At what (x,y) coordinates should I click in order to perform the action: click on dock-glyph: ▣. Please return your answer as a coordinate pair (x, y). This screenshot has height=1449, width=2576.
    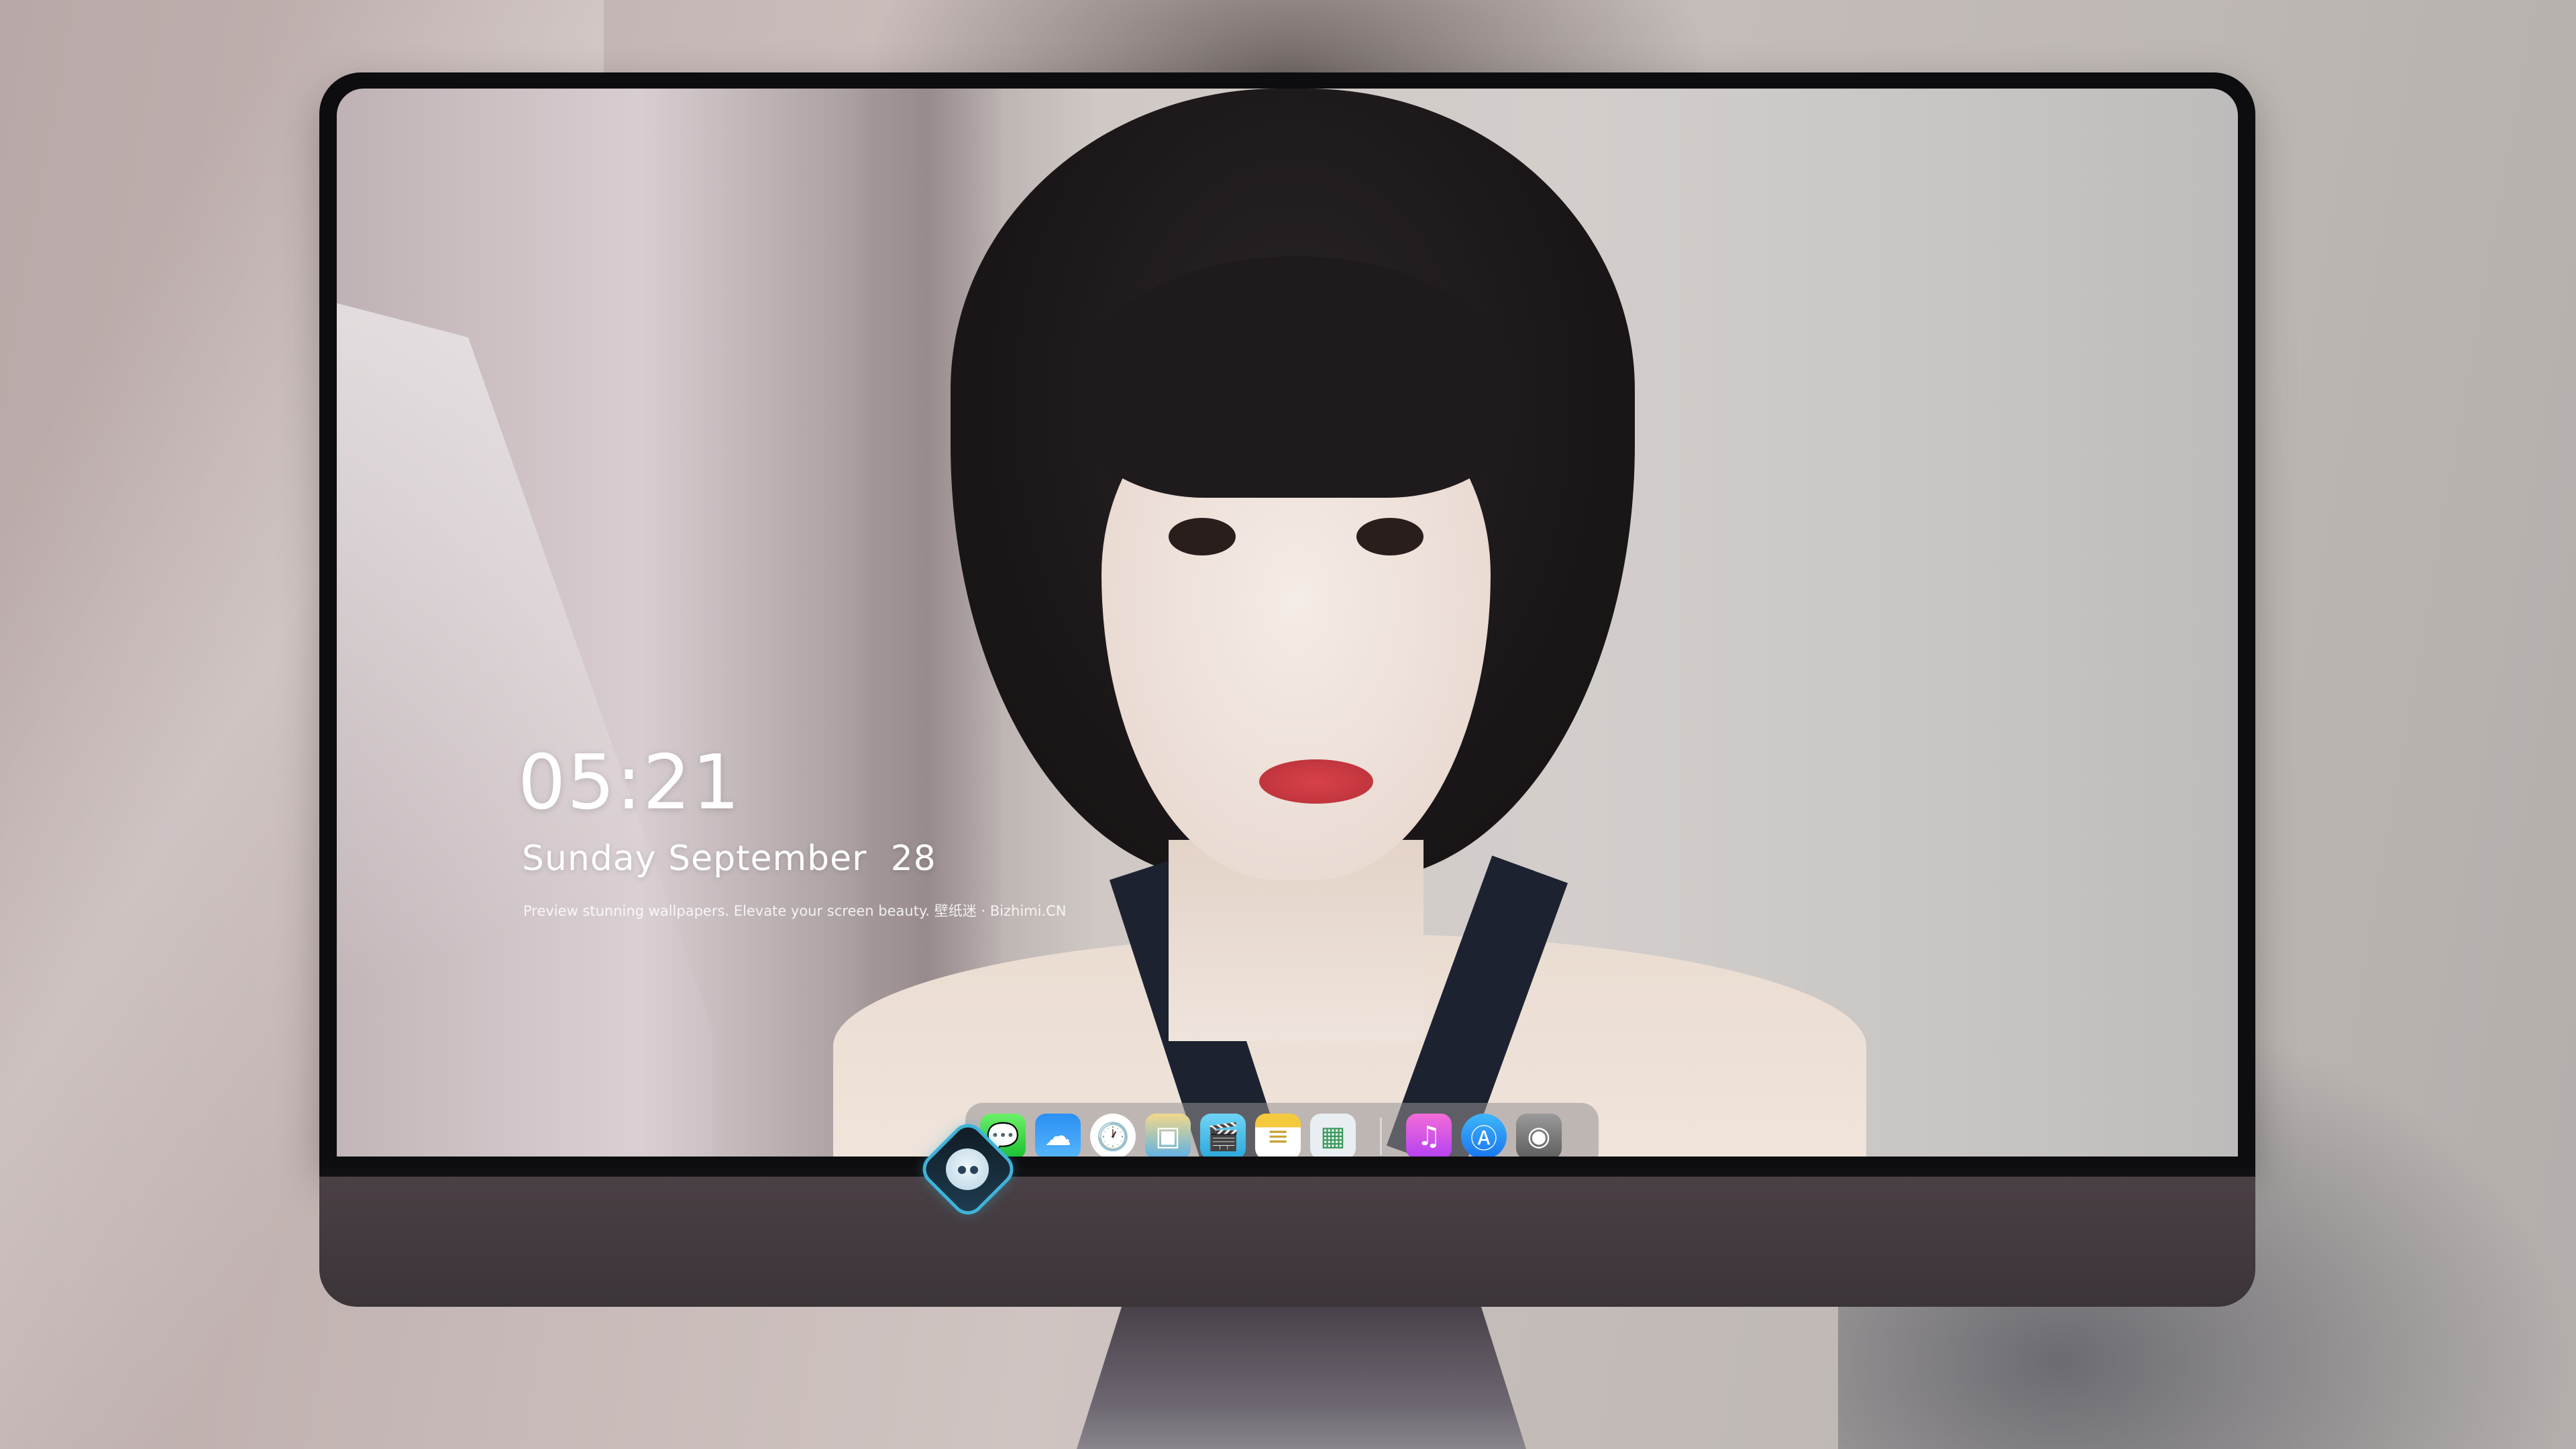
    Looking at the image, I should click on (1168, 1136).